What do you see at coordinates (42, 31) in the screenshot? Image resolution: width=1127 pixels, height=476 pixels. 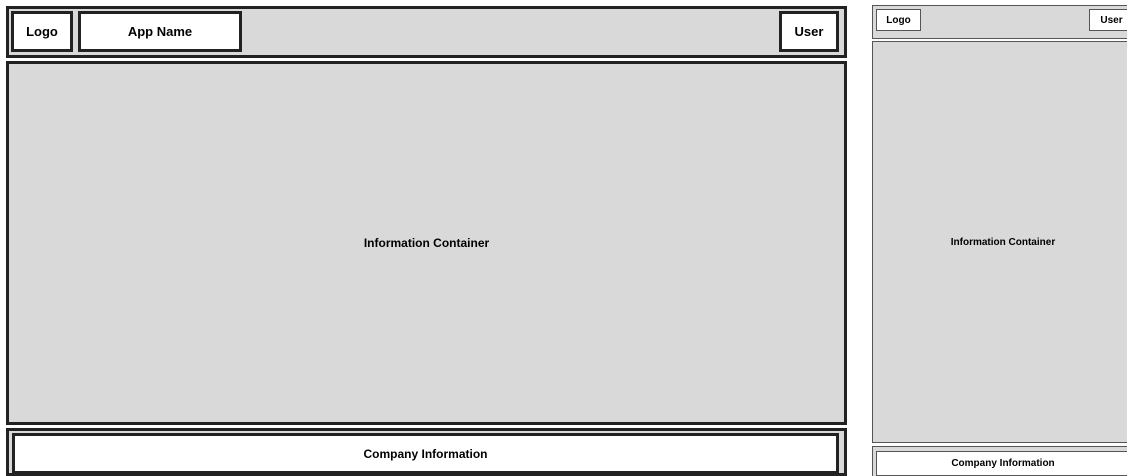 I see `desktop-logo: Logo` at bounding box center [42, 31].